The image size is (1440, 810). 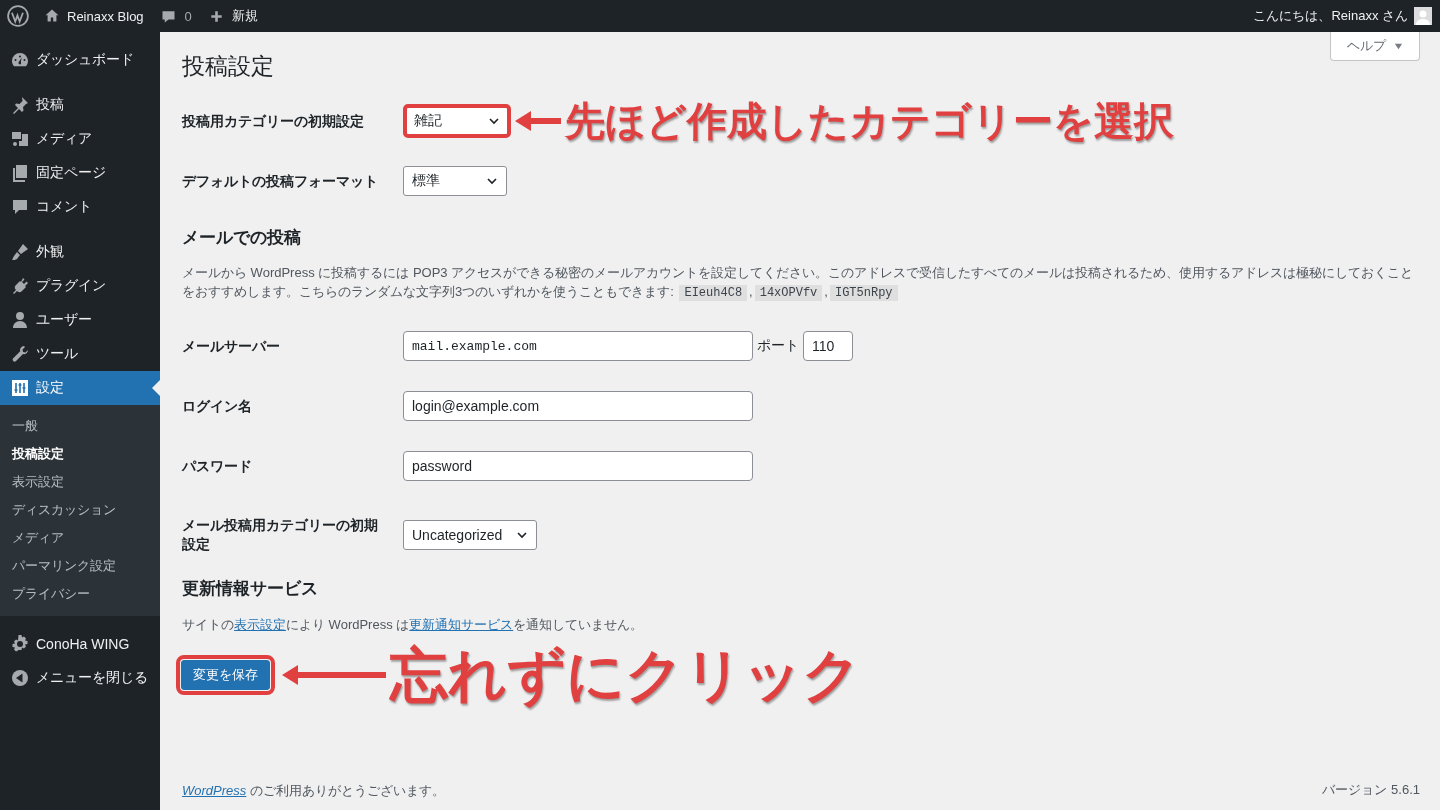 I want to click on input-field: password, so click(x=578, y=466).